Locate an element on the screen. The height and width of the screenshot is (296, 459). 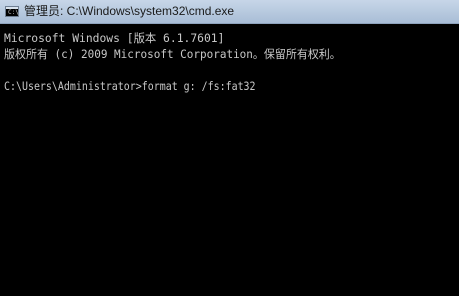
cmd-icon-prompt: C:\ is located at coordinates (13, 12).